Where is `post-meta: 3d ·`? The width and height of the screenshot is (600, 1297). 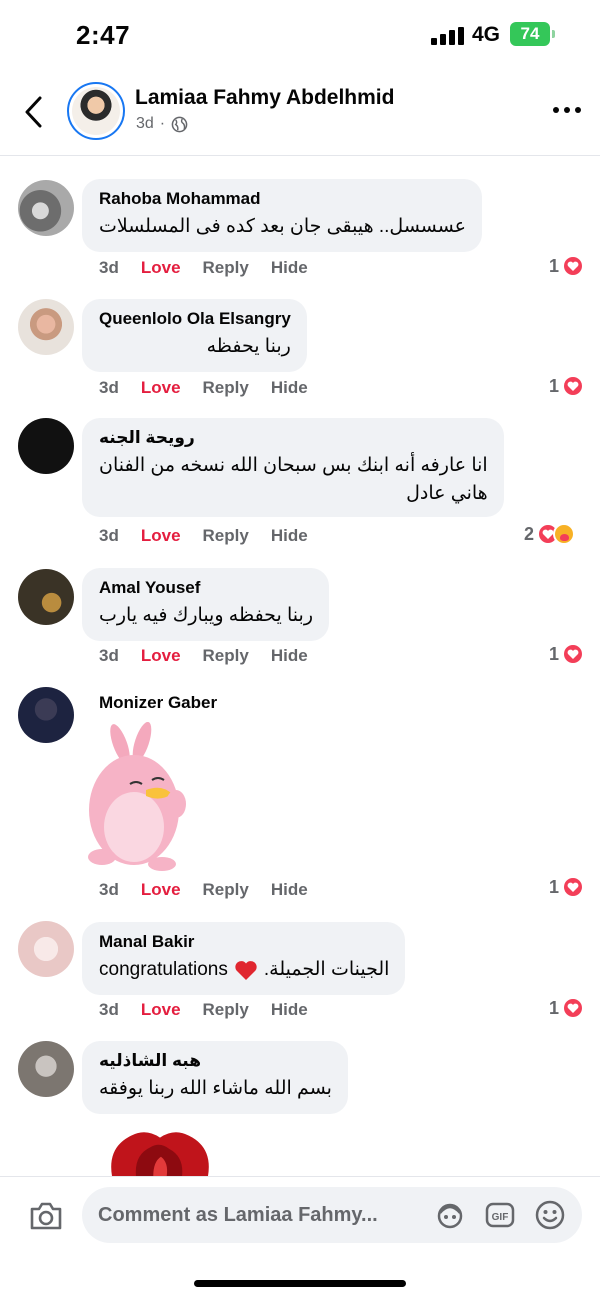 post-meta: 3d · is located at coordinates (162, 124).